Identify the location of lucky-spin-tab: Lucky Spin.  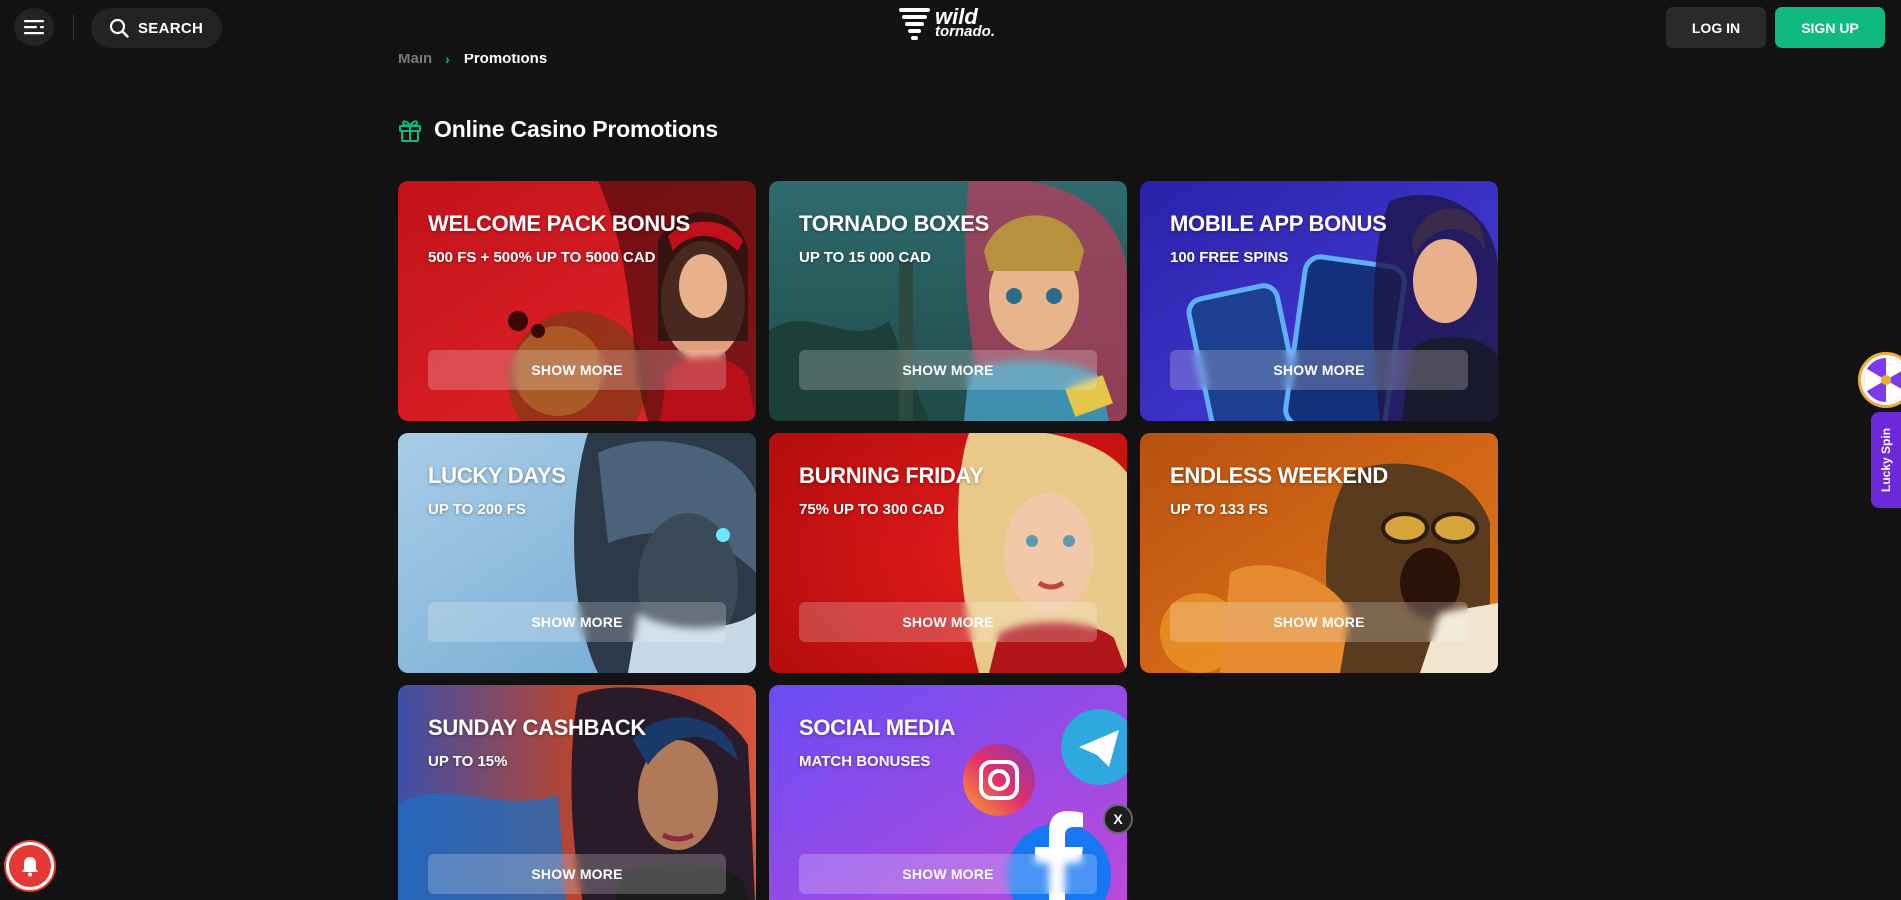
(1886, 460).